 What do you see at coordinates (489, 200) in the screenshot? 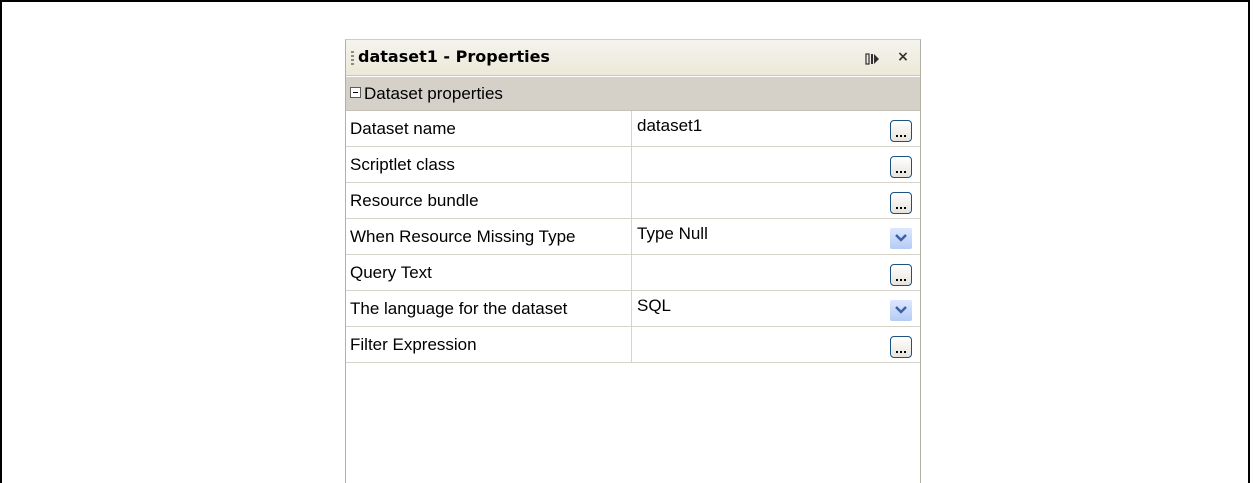
I see `property-name: Resource bundle` at bounding box center [489, 200].